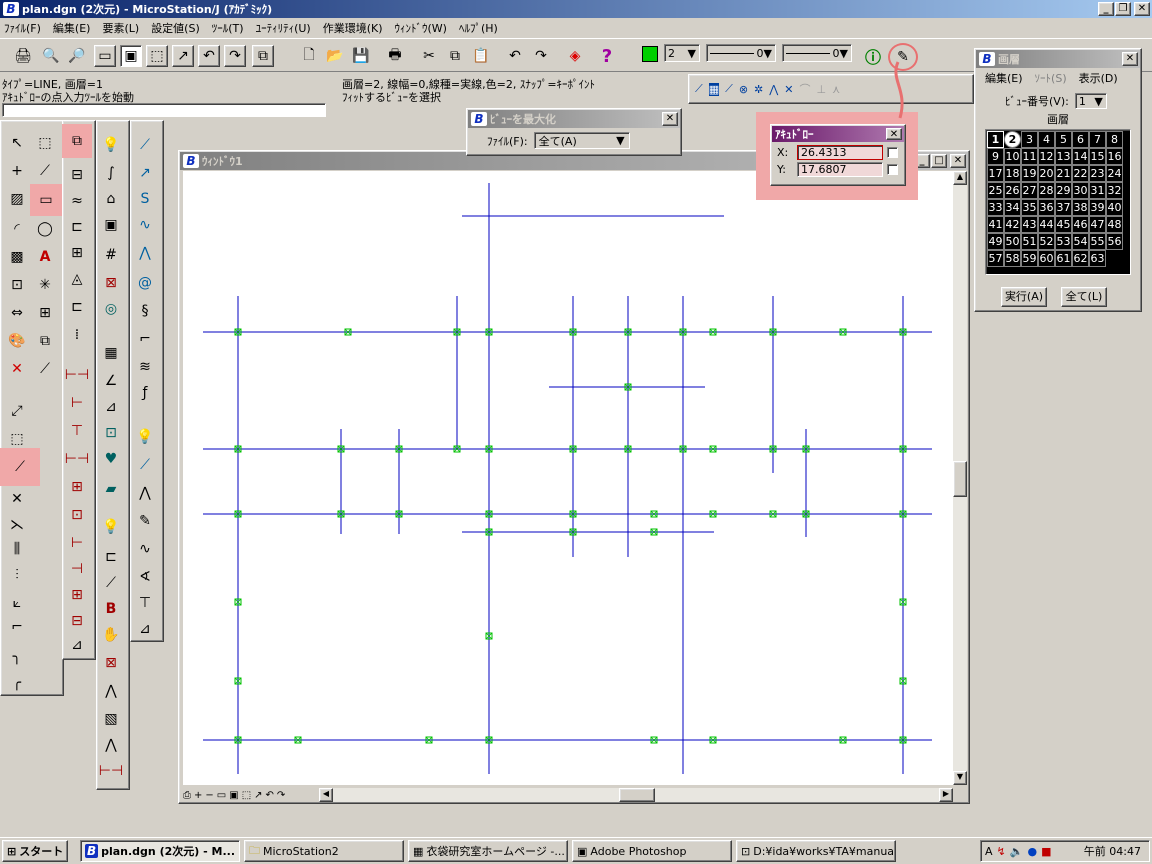  What do you see at coordinates (1080, 156) in the screenshot?
I see `level-cell: 14` at bounding box center [1080, 156].